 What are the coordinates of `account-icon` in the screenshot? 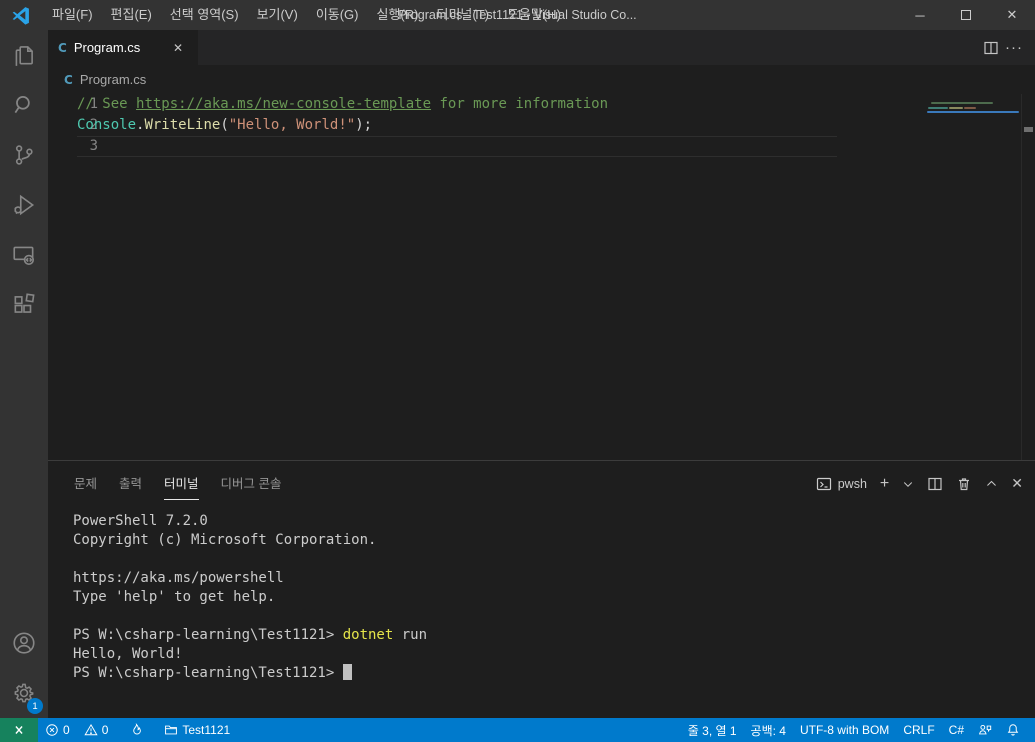 It's located at (24, 643).